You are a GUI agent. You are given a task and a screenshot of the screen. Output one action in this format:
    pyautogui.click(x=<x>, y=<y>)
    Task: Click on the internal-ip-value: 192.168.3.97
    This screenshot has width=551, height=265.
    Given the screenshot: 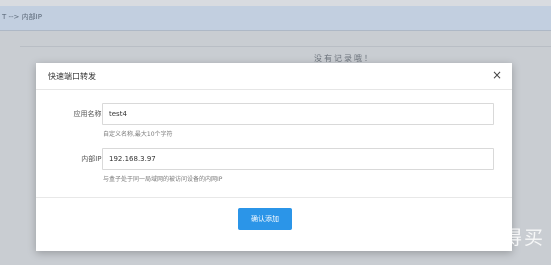 What is the action you would take?
    pyautogui.click(x=132, y=159)
    